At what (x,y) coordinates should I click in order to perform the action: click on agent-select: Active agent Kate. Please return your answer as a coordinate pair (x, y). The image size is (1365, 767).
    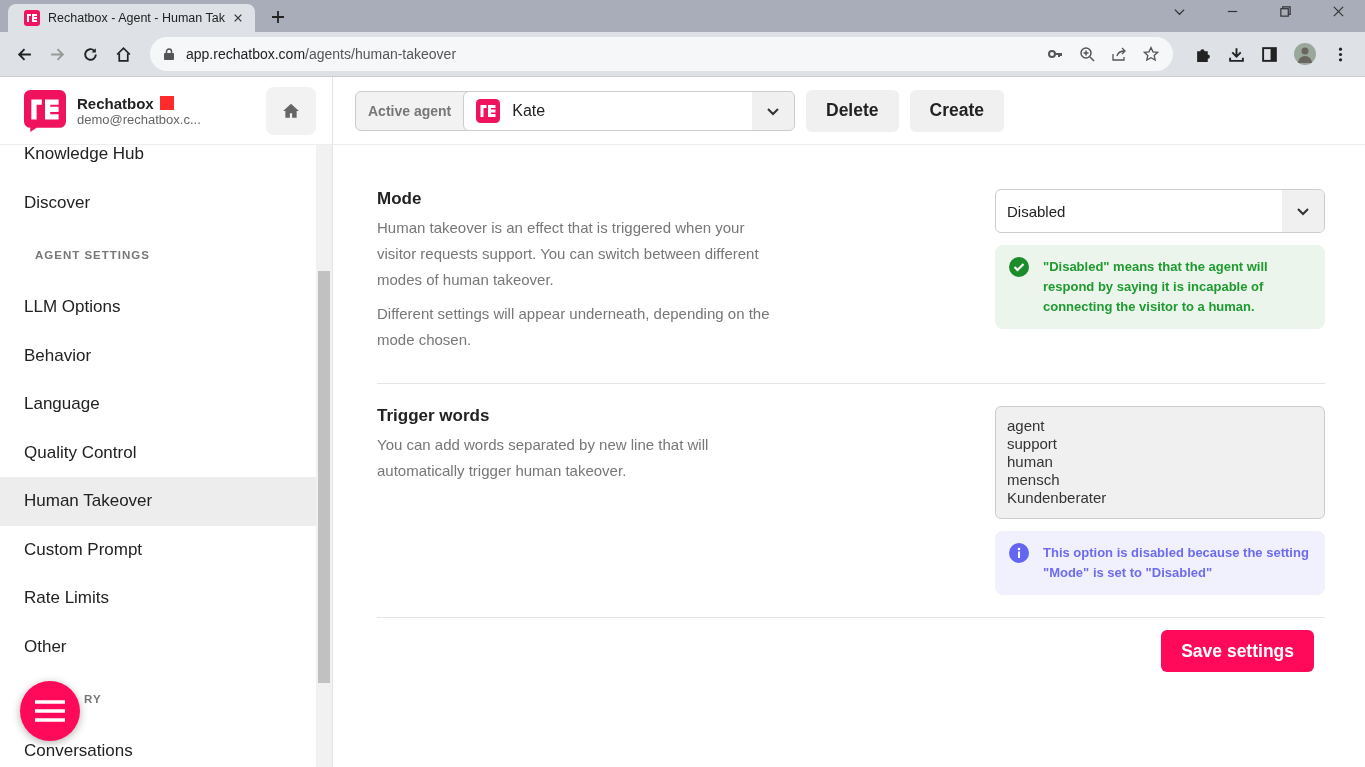
    Looking at the image, I should click on (575, 110).